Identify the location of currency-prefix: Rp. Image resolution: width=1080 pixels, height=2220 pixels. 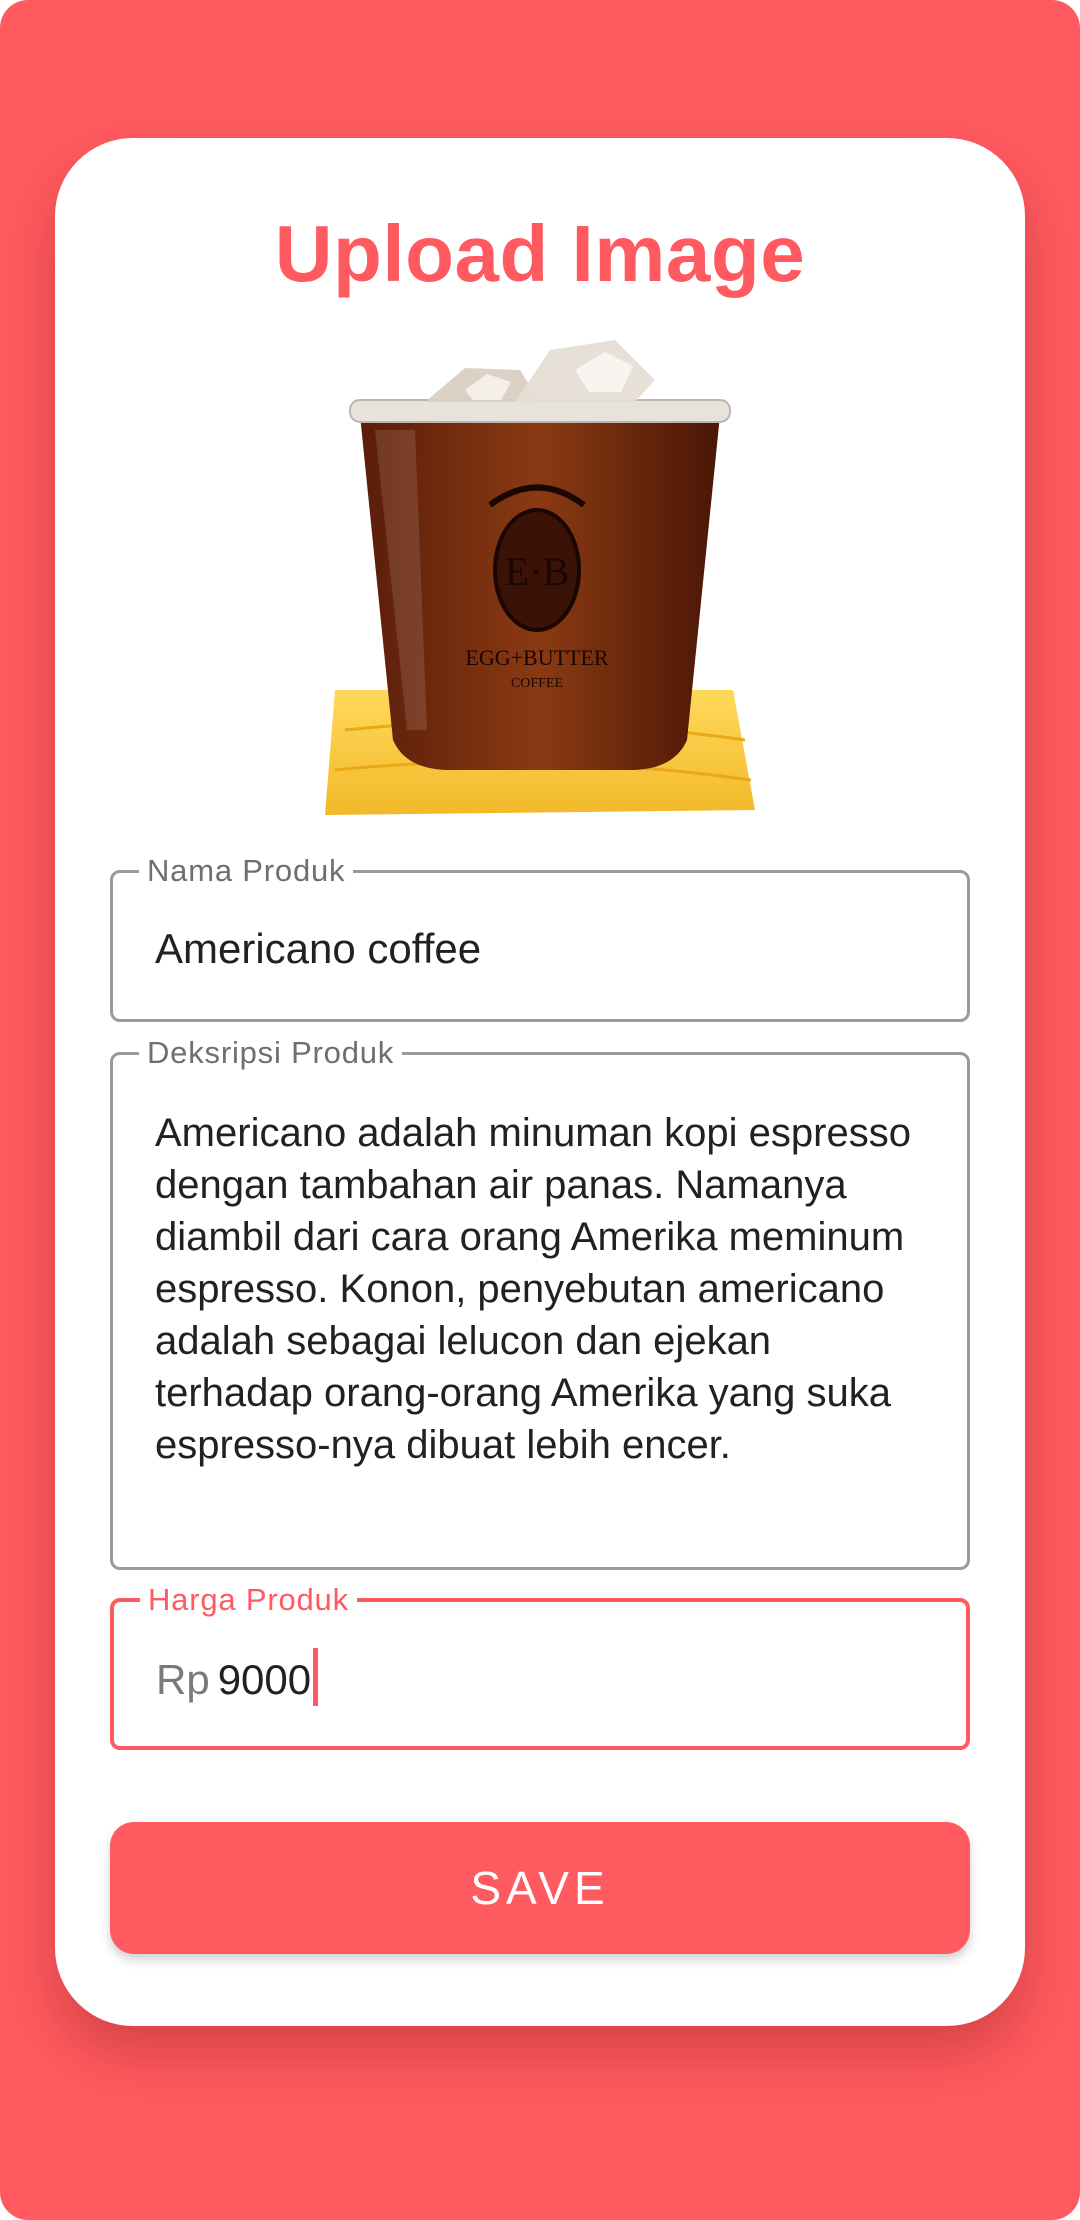
(183, 1679).